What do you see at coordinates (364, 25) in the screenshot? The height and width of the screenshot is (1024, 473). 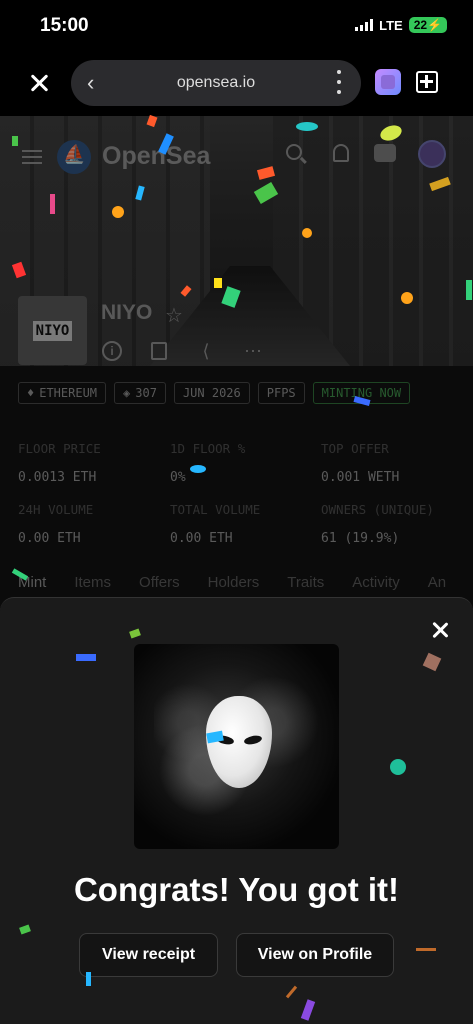 I see `signal-icon` at bounding box center [364, 25].